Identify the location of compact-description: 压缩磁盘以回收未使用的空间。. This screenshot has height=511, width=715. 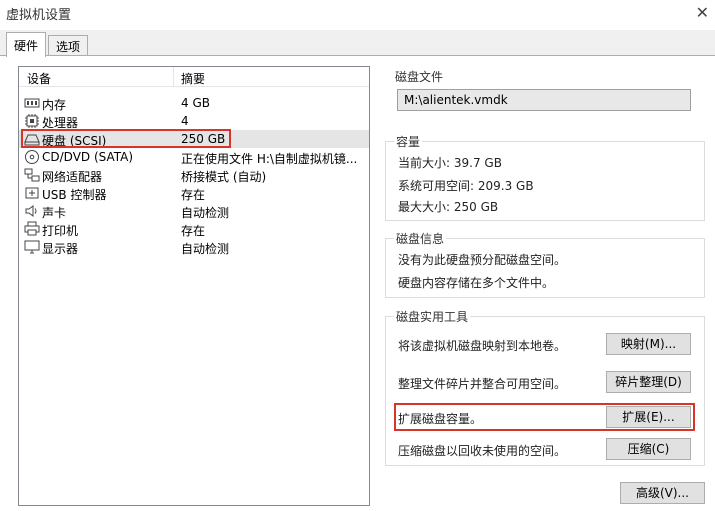
(482, 451).